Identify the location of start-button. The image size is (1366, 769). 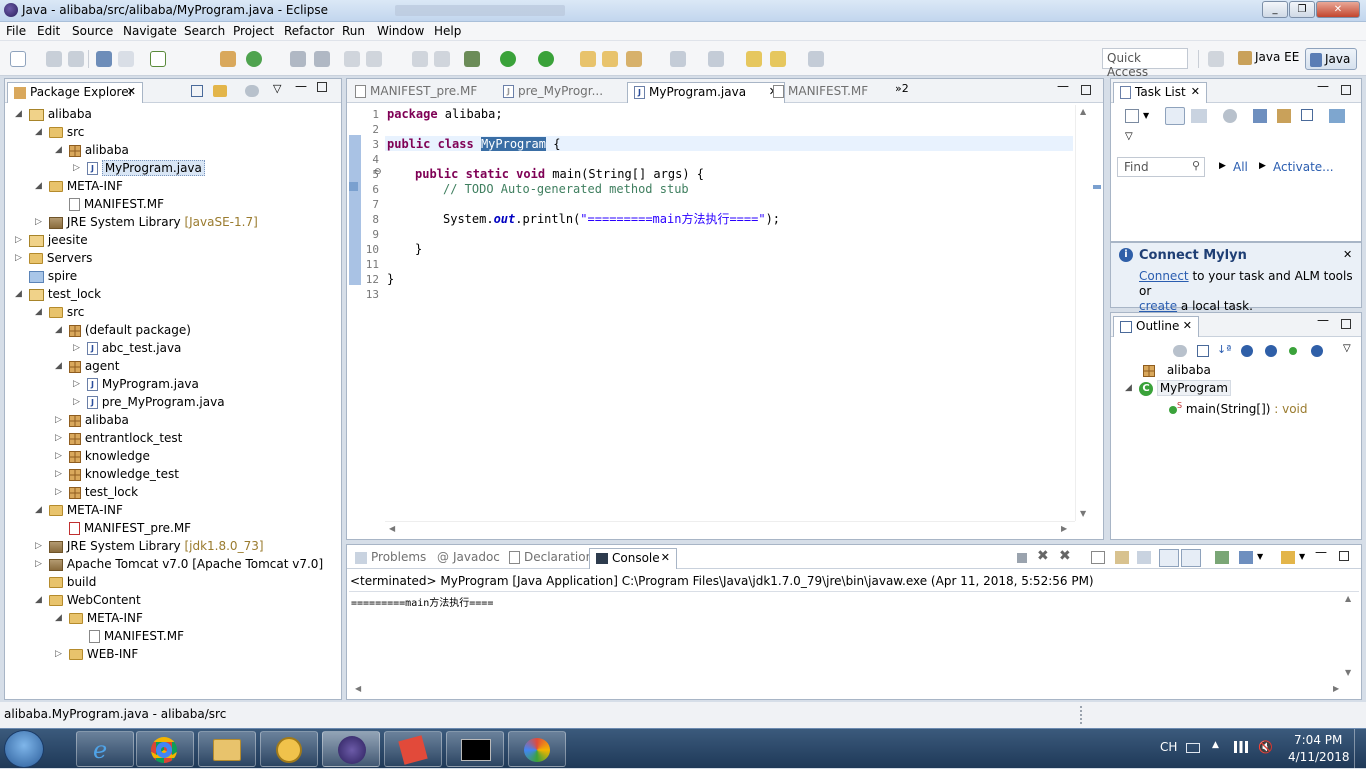
(24, 749).